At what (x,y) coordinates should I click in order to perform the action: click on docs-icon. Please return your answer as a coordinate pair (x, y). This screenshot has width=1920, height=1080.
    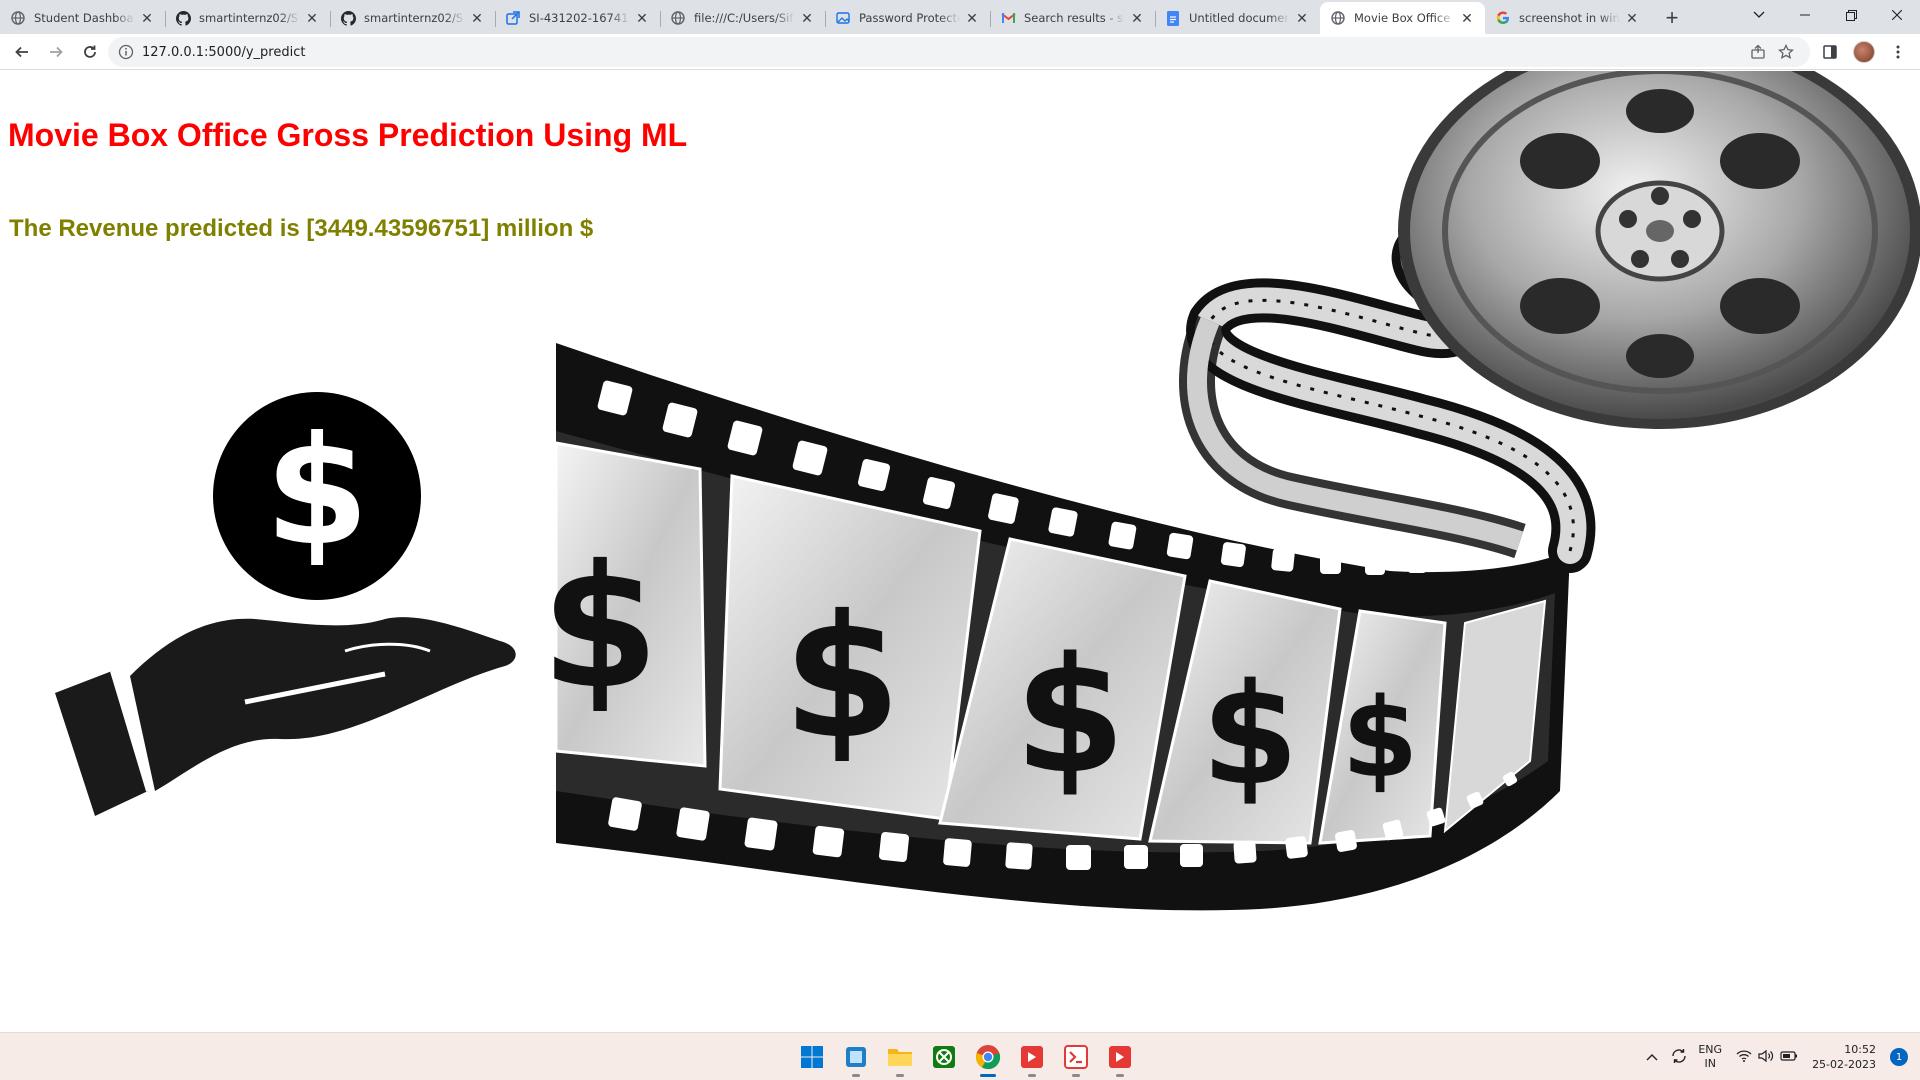
    Looking at the image, I should click on (1173, 18).